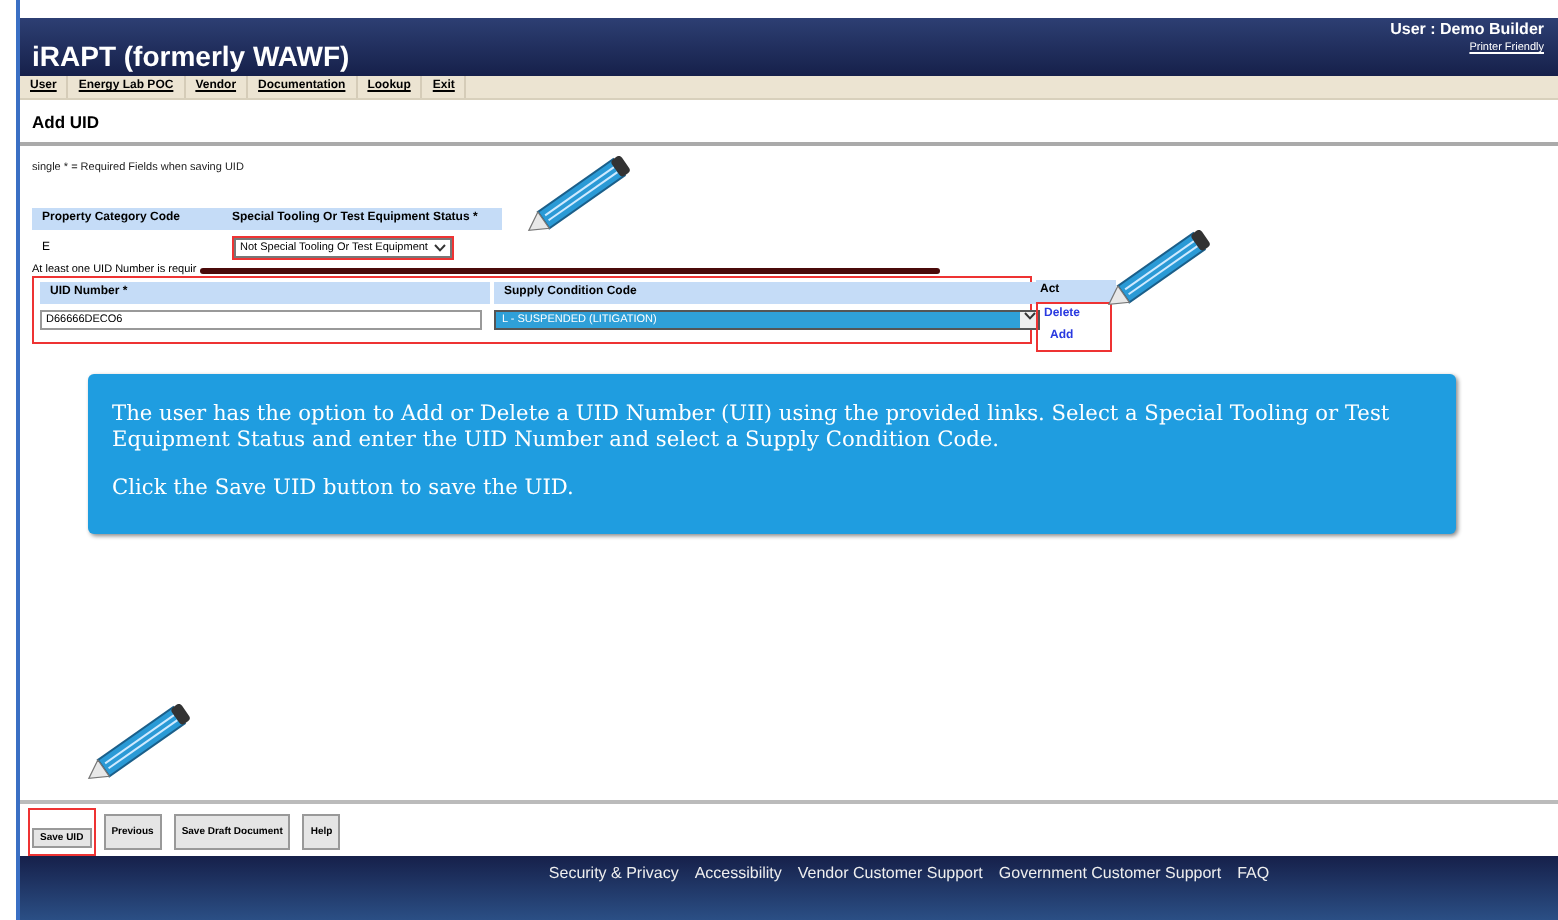 This screenshot has height=920, width=1558. I want to click on callout-text: Click the Save UID button to save the UID., so click(344, 489).